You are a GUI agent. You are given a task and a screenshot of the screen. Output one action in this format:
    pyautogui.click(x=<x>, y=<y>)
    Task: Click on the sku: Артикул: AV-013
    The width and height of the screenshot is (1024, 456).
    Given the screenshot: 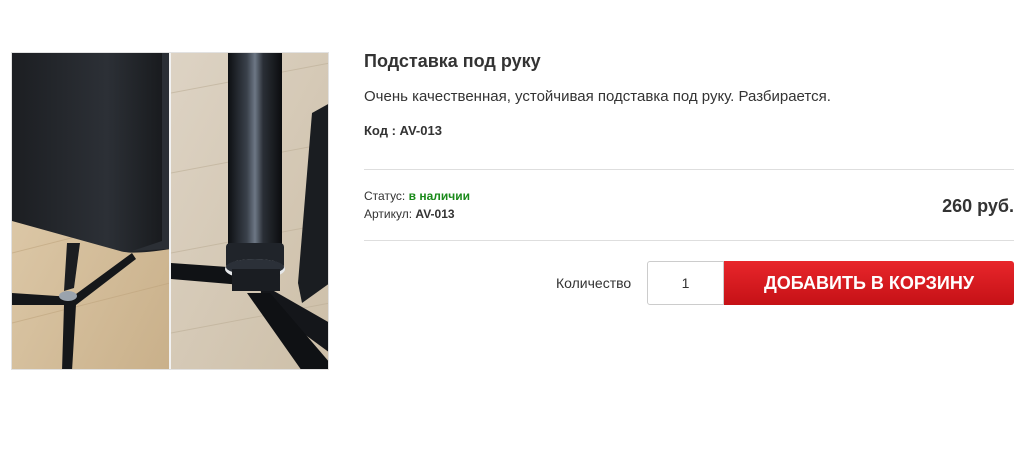 What is the action you would take?
    pyautogui.click(x=409, y=214)
    